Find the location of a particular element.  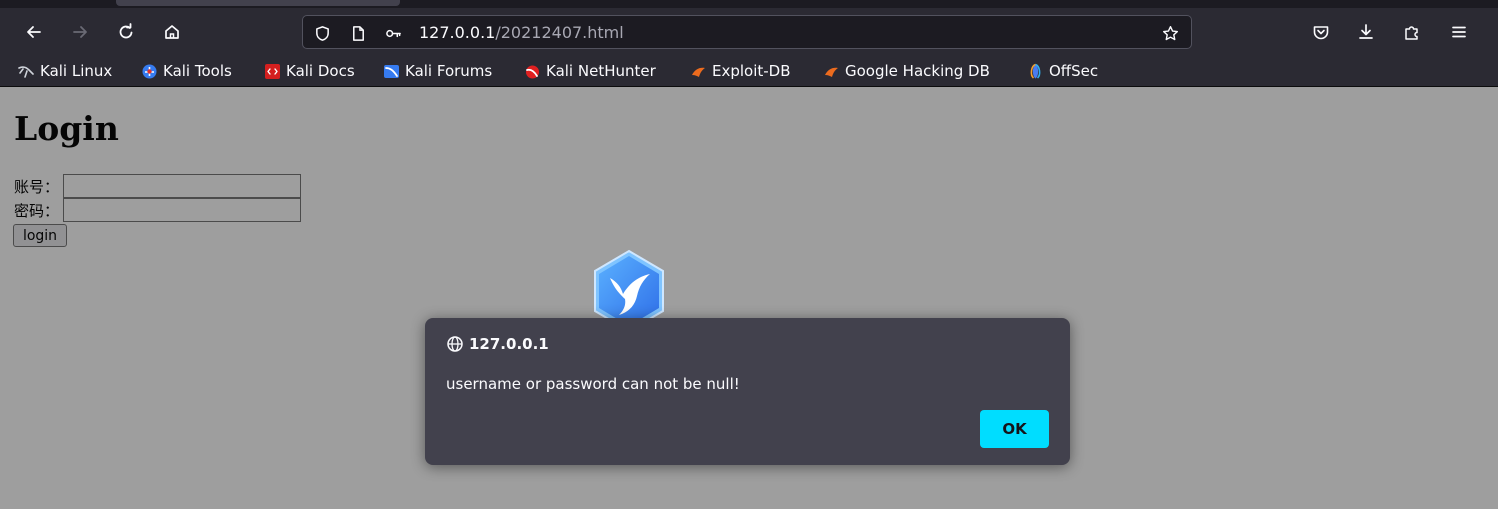

bookmark-kali-tools: Kali Tools is located at coordinates (186, 71).